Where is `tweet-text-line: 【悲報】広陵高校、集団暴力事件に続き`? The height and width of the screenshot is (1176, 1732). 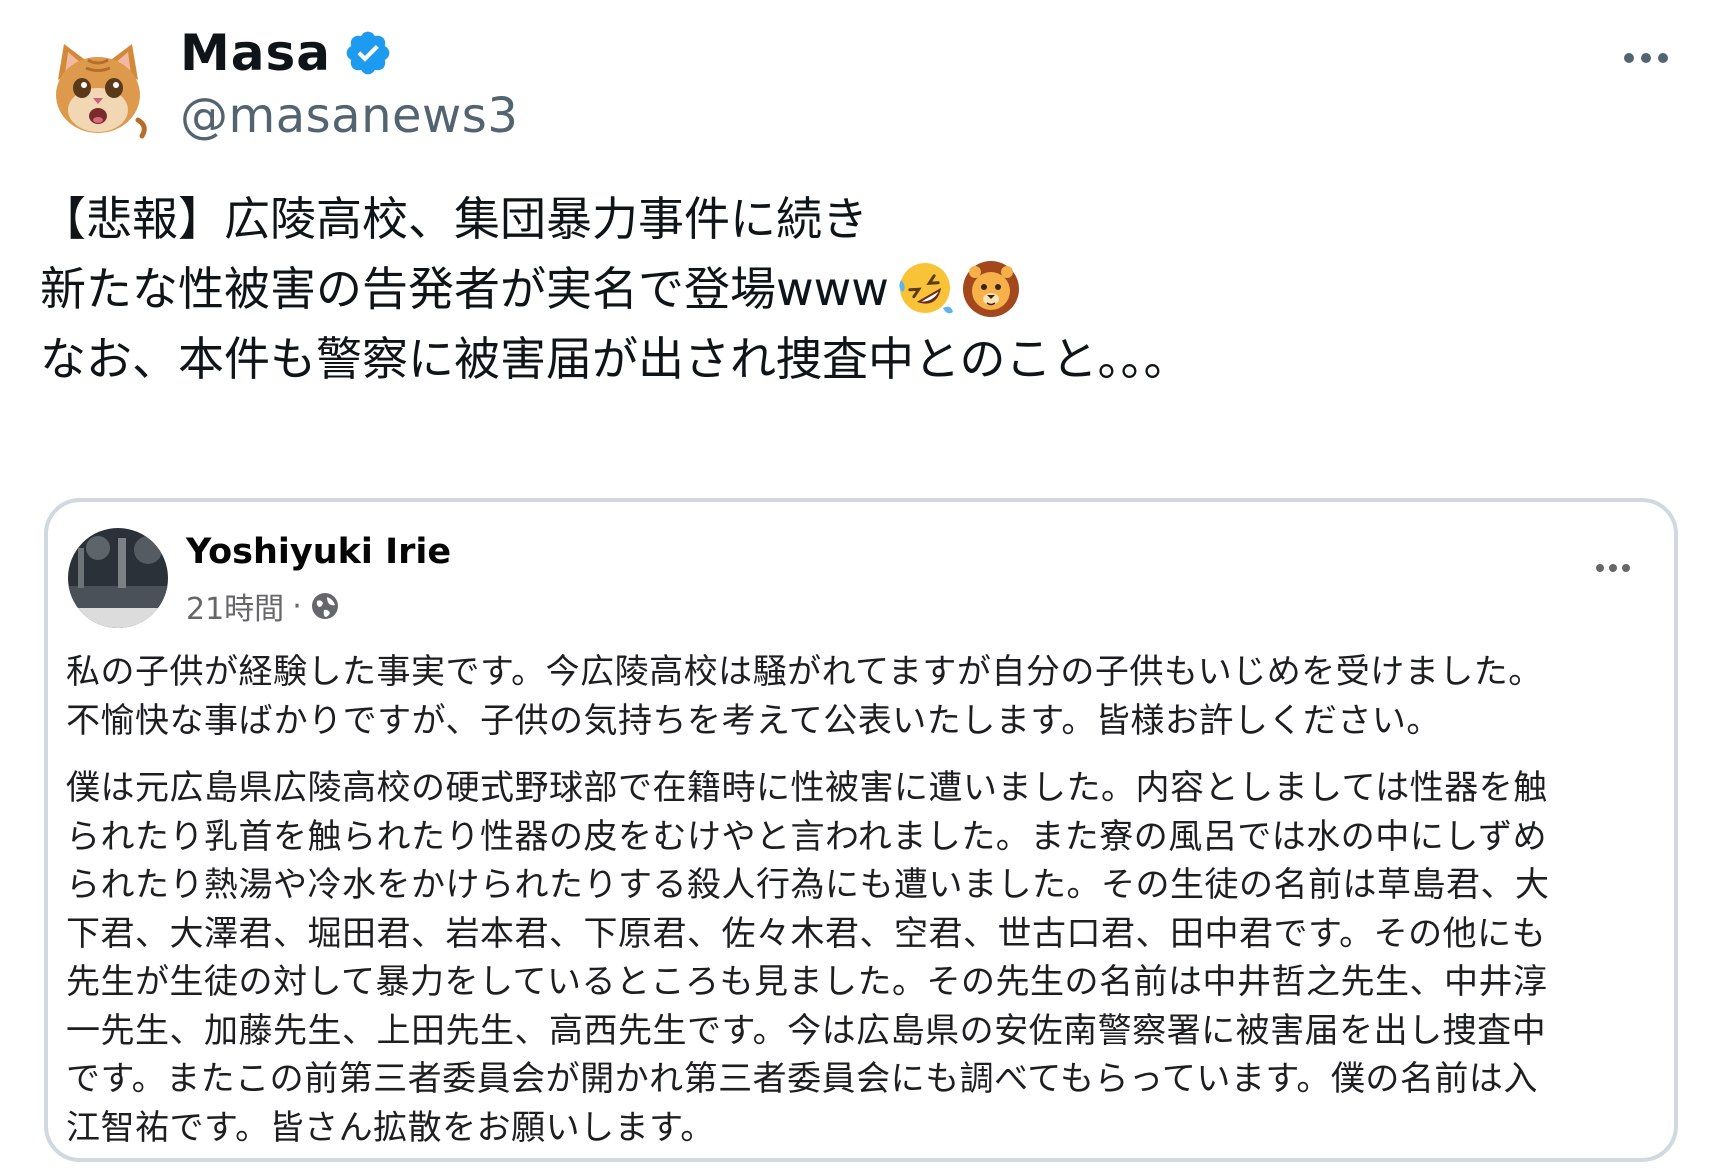 tweet-text-line: 【悲報】広陵高校、集団暴力事件に続き is located at coordinates (454, 219).